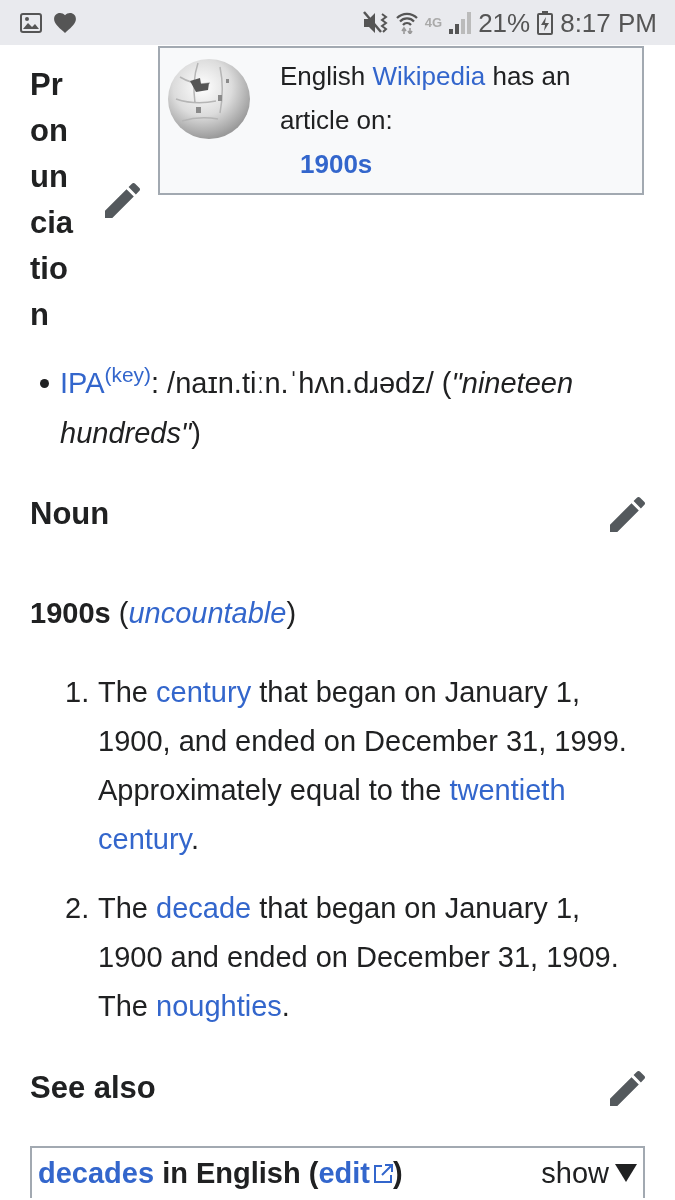 This screenshot has width=675, height=1200. What do you see at coordinates (204, 908) in the screenshot?
I see `text-link: decade` at bounding box center [204, 908].